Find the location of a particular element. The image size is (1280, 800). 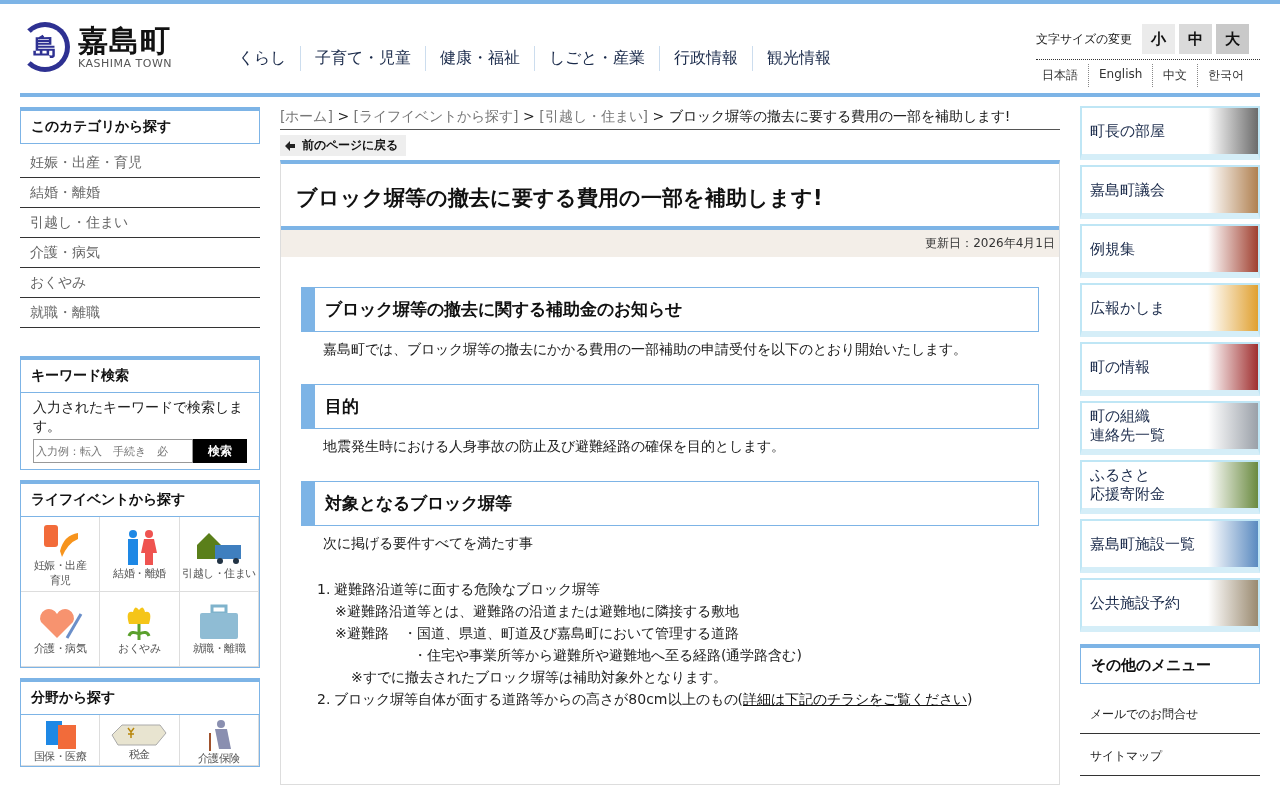

banner-link: 例規集 is located at coordinates (1170, 251).